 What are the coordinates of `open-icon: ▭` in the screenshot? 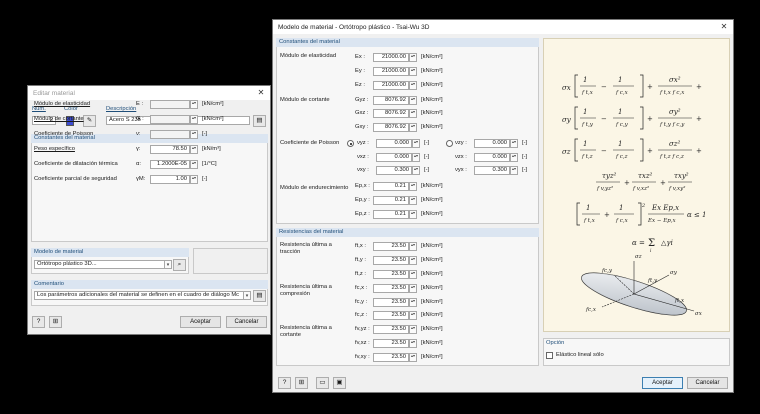 It's located at (322, 383).